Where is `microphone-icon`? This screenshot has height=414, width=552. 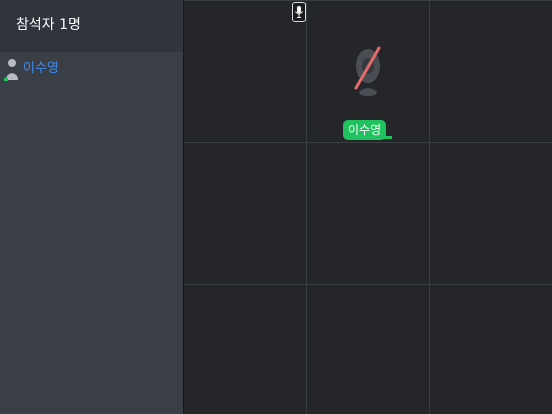
microphone-icon is located at coordinates (299, 12).